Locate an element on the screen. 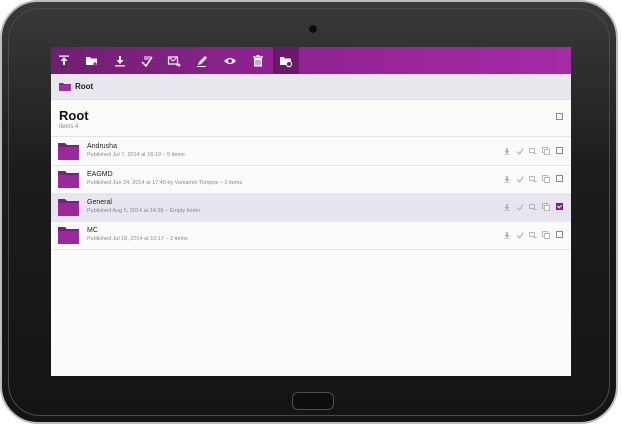 The height and width of the screenshot is (428, 622). new-folder-icon is located at coordinates (91, 61).